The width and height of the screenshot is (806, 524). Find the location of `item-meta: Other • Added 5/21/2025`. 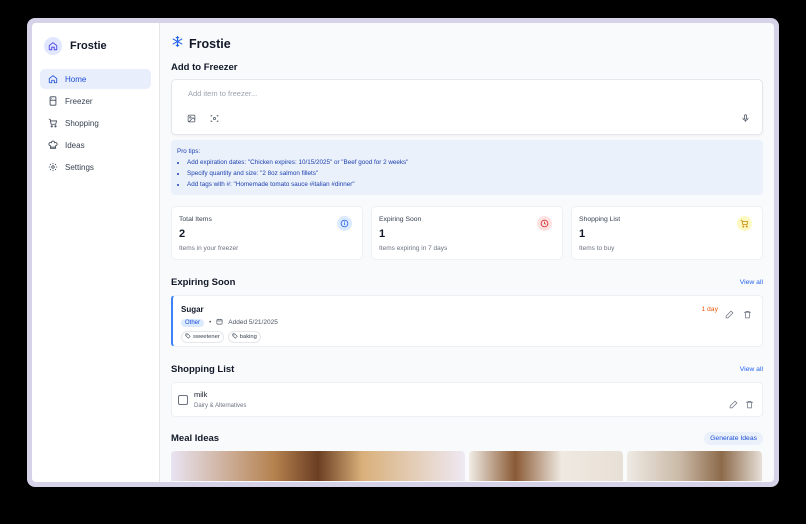

item-meta: Other • Added 5/21/2025 is located at coordinates (467, 322).